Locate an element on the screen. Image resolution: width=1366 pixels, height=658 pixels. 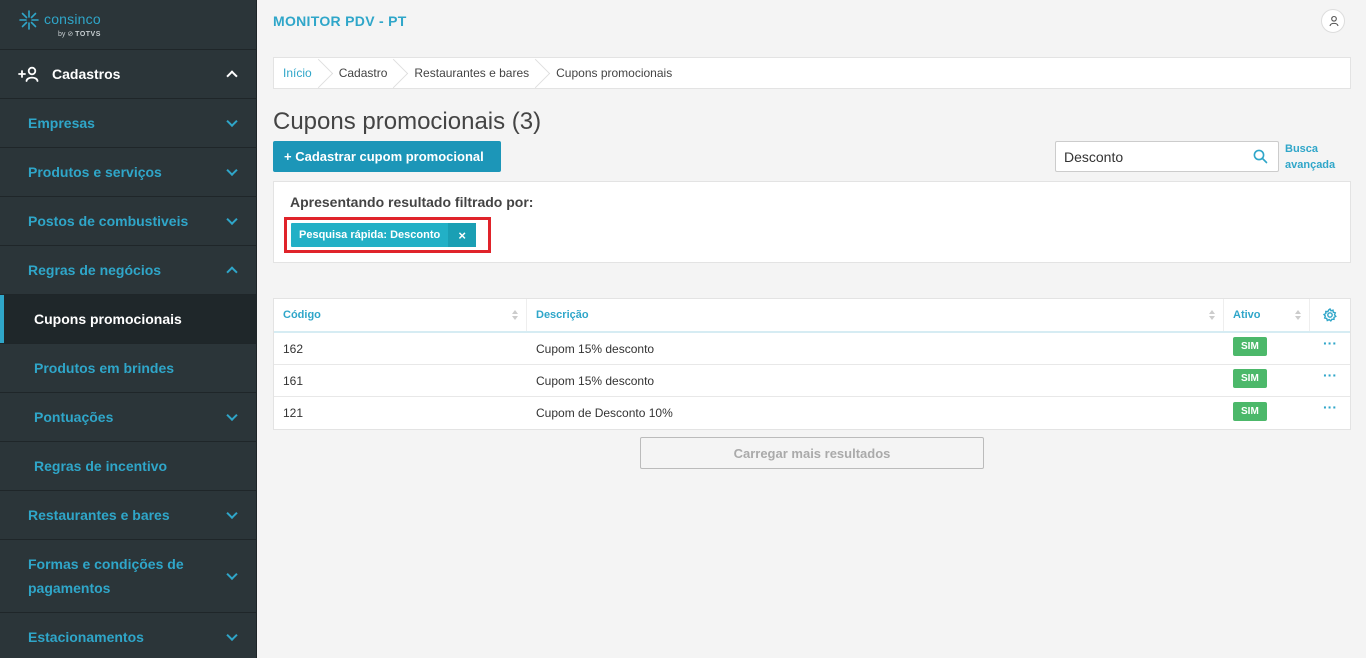
advanced-search-link: Busca avançada is located at coordinates (1310, 157).